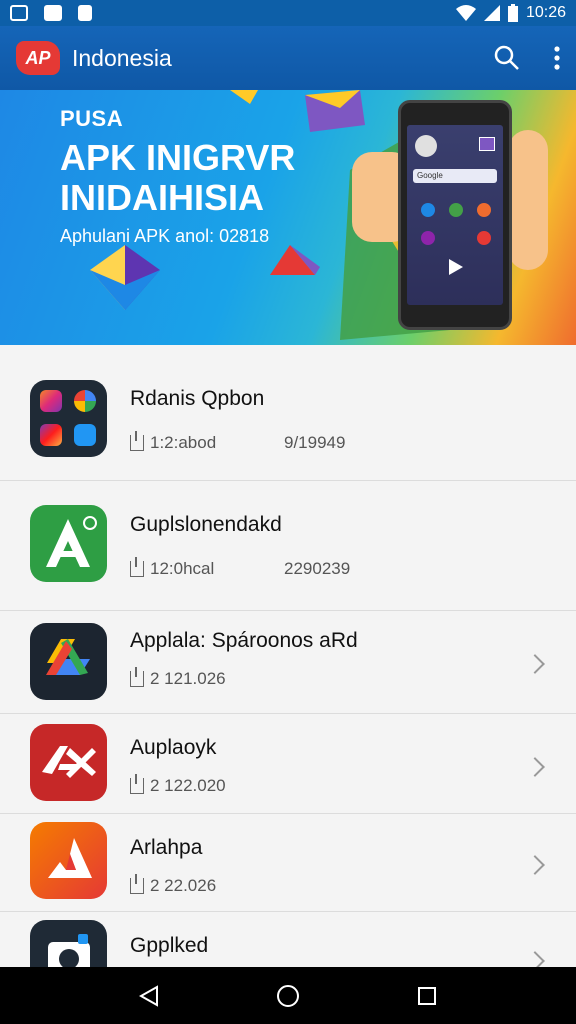 This screenshot has height=1024, width=576. Describe the element at coordinates (85, 401) in the screenshot. I see `photos-icon` at that location.